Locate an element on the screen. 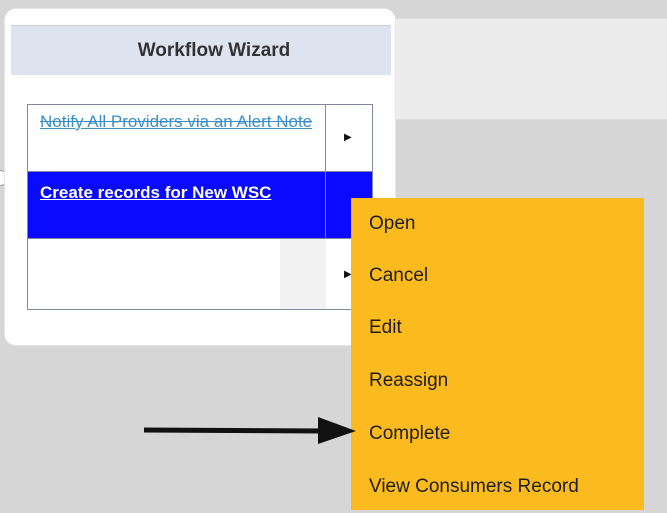 This screenshot has width=667, height=513. triangle-right-icon: ▶ is located at coordinates (348, 137).